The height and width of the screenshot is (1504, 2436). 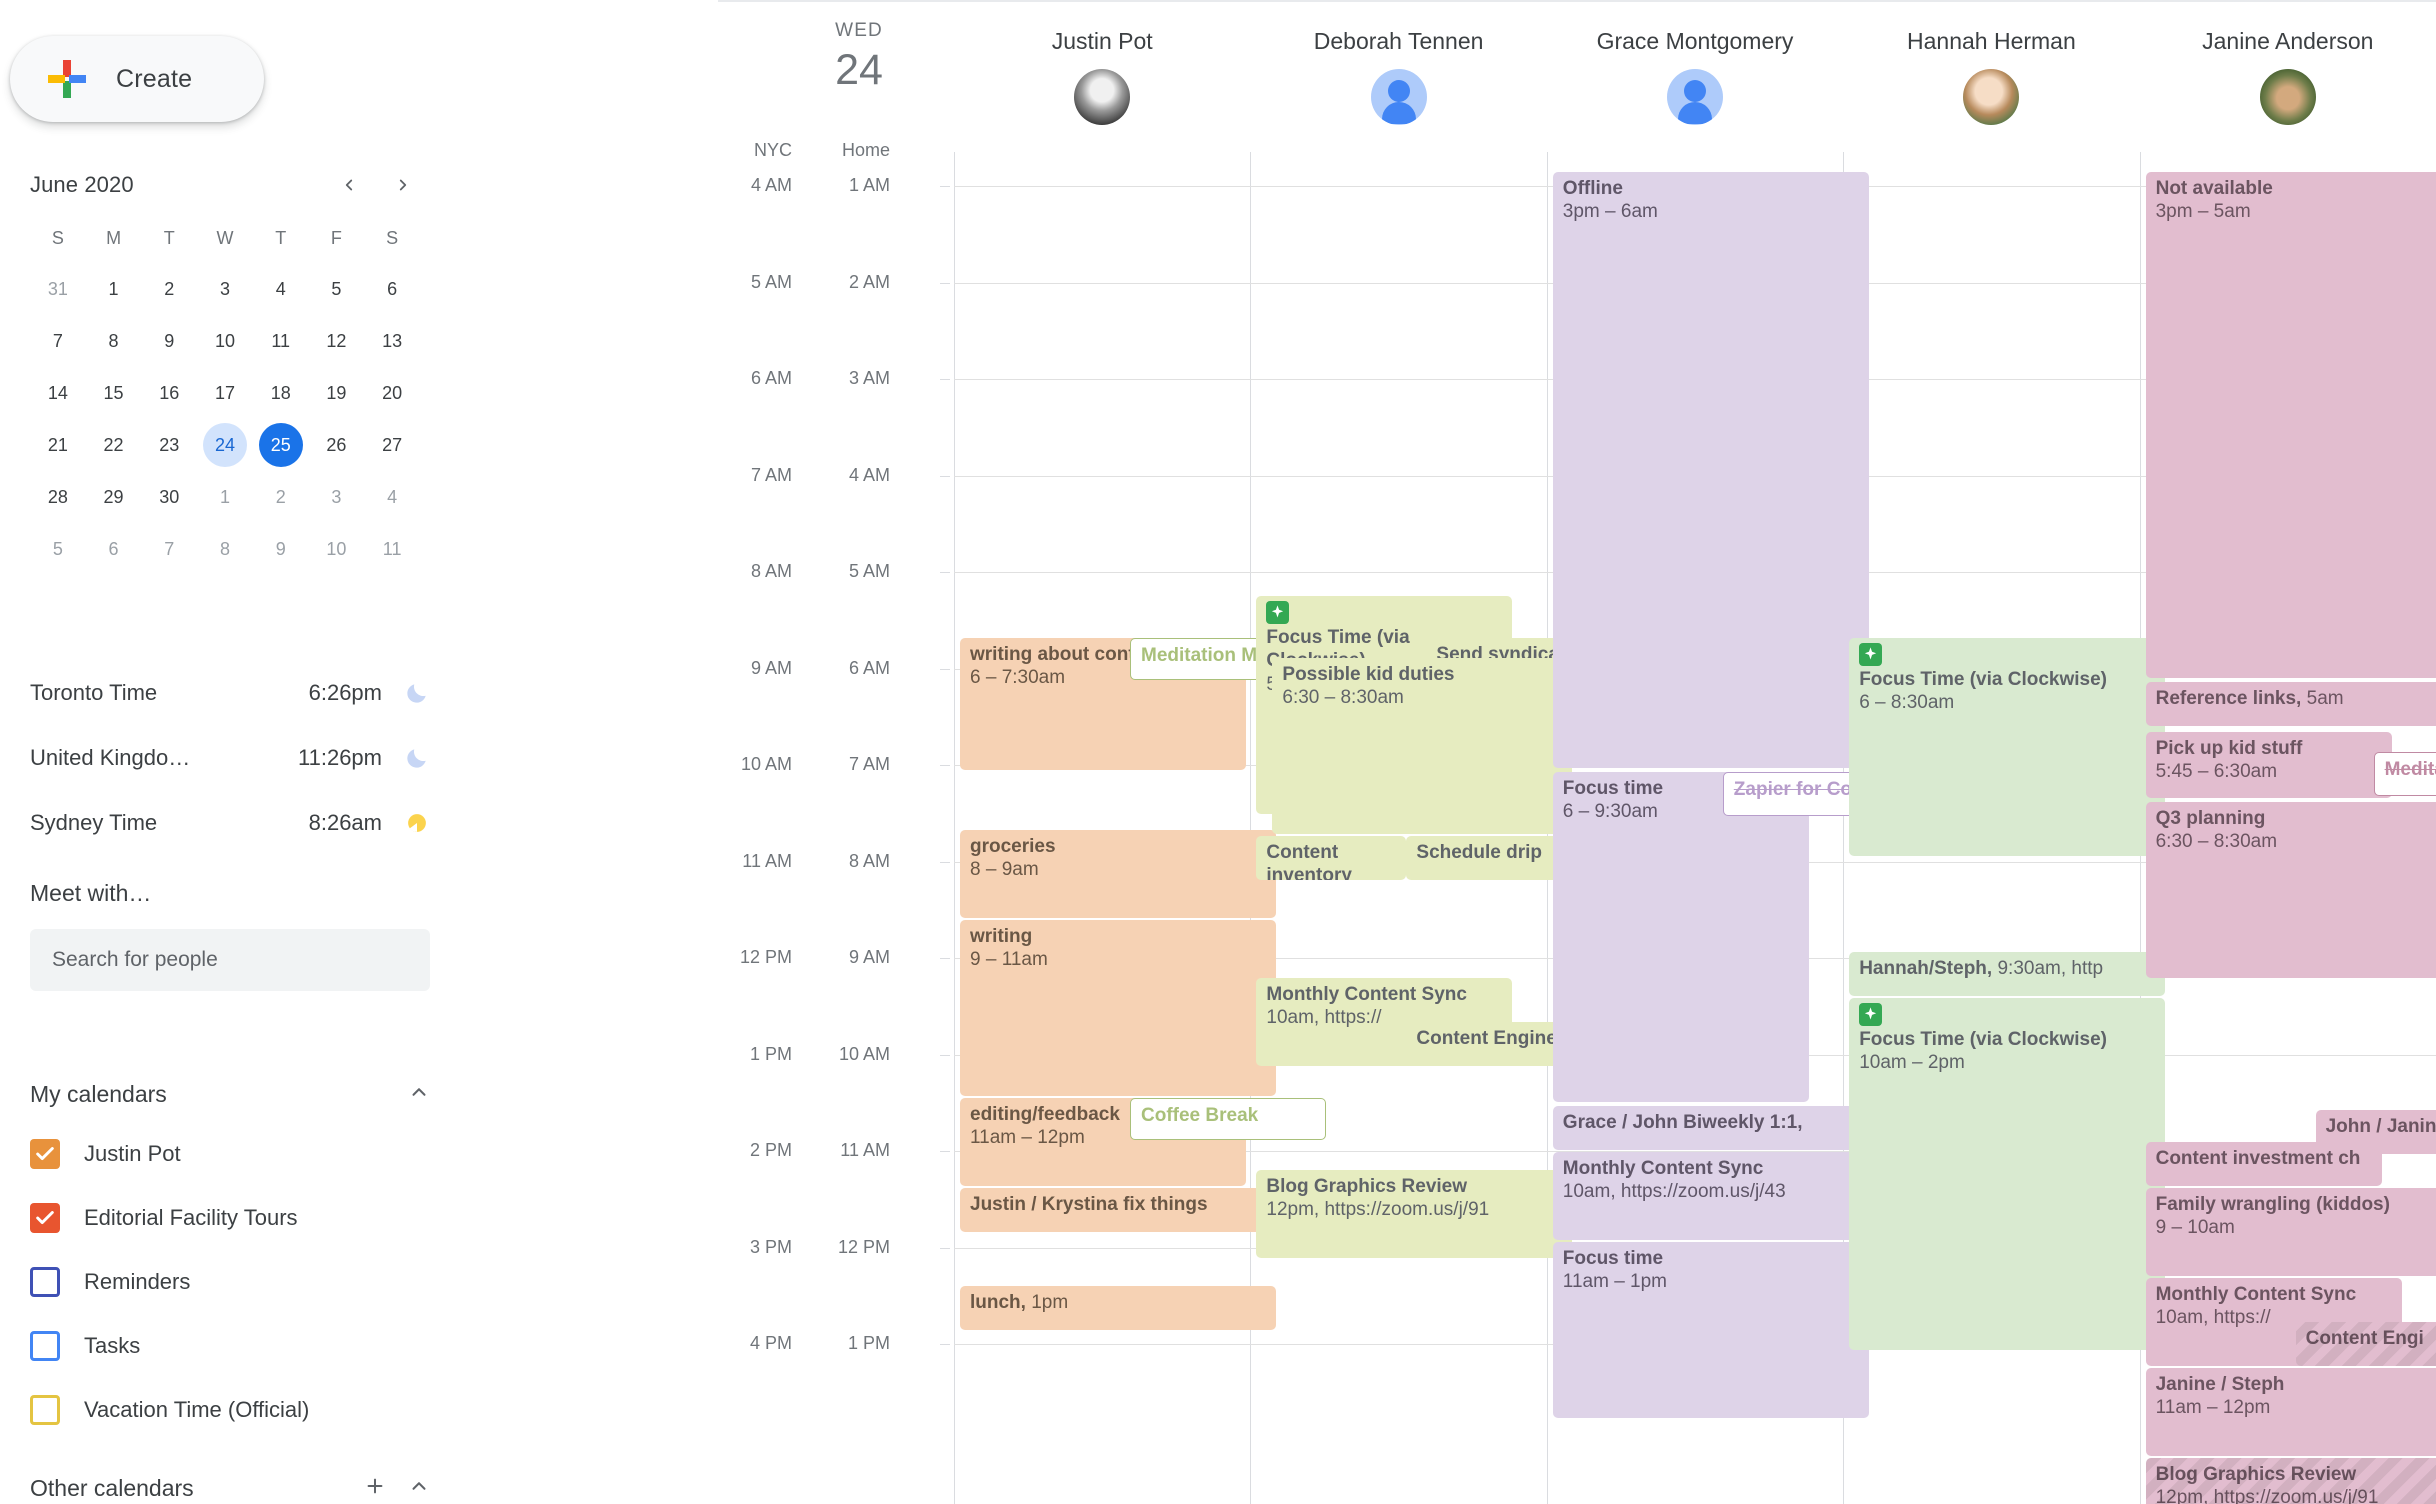 What do you see at coordinates (2203, 212) in the screenshot?
I see `event-time: 3pm – 5am` at bounding box center [2203, 212].